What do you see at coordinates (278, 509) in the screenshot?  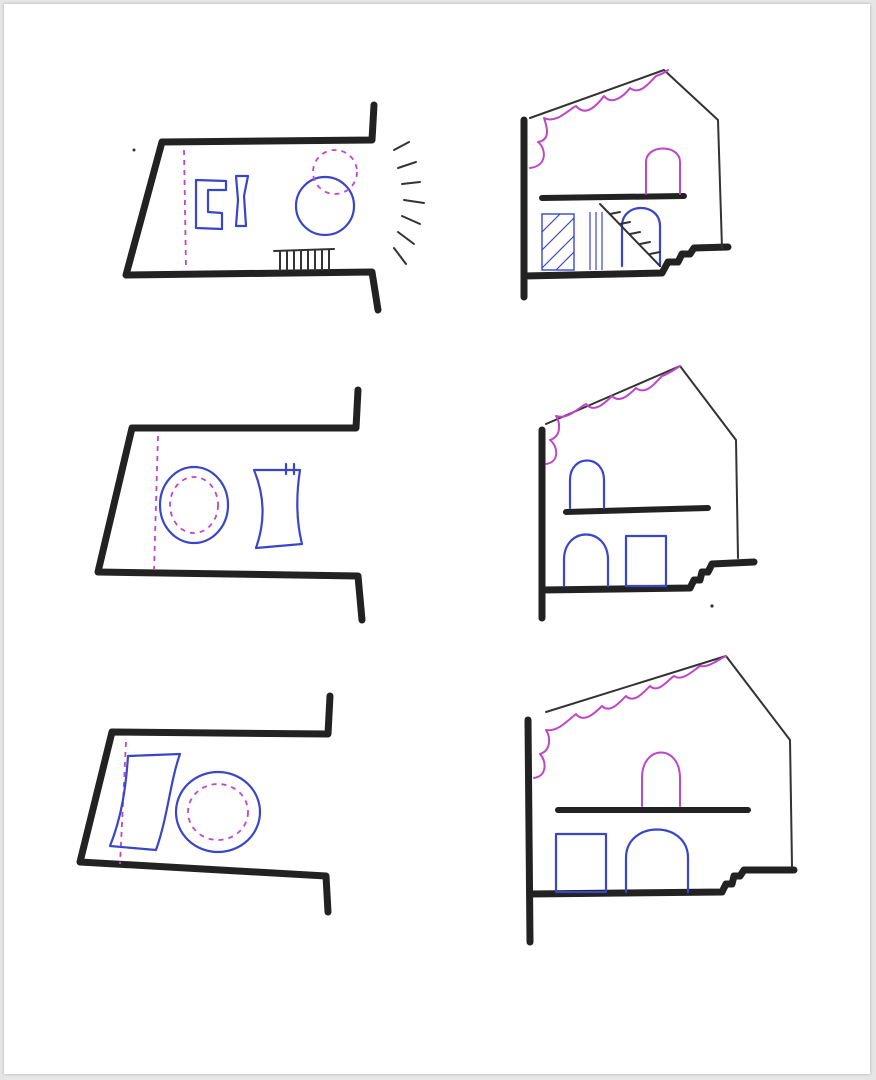 I see `plan-middle-sofa` at bounding box center [278, 509].